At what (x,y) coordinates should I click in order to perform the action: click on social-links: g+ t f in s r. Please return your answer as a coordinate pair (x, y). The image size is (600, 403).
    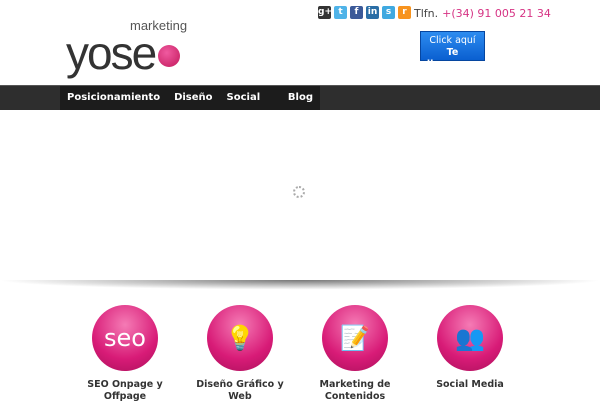
    Looking at the image, I should click on (364, 12).